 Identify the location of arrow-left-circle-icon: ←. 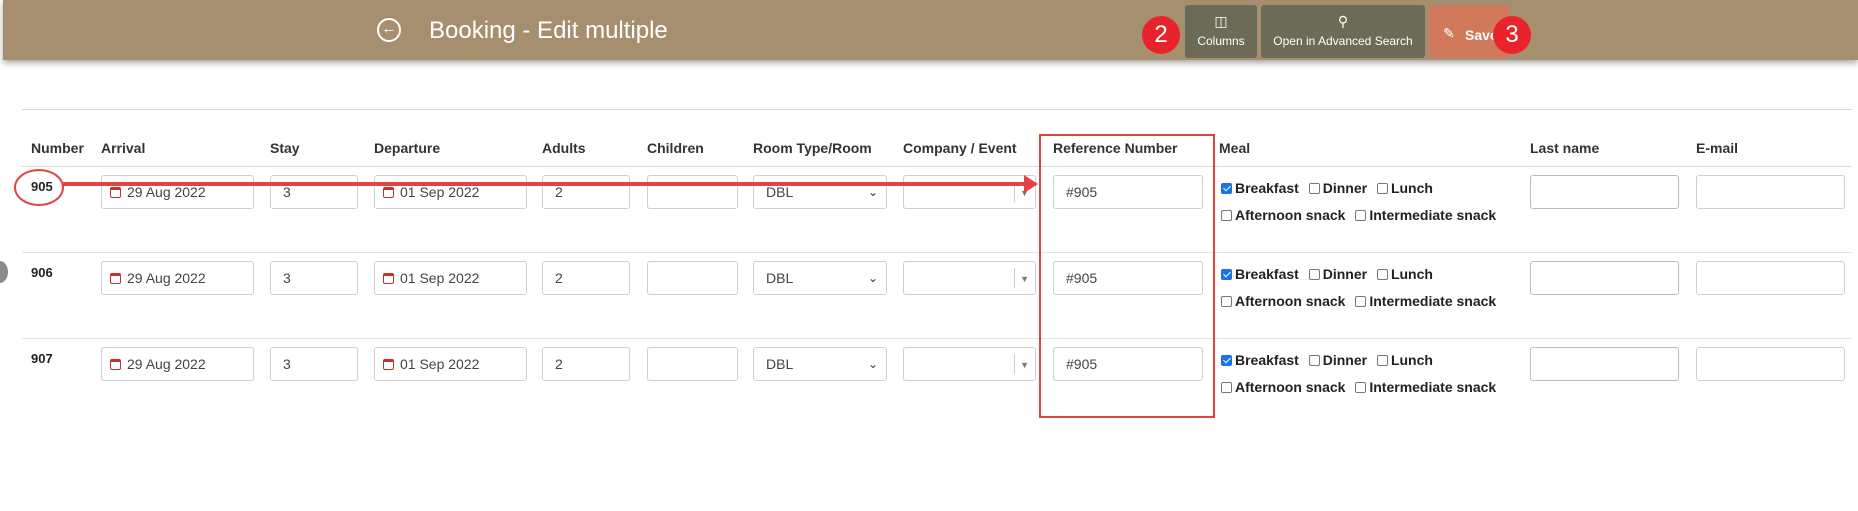
(389, 30).